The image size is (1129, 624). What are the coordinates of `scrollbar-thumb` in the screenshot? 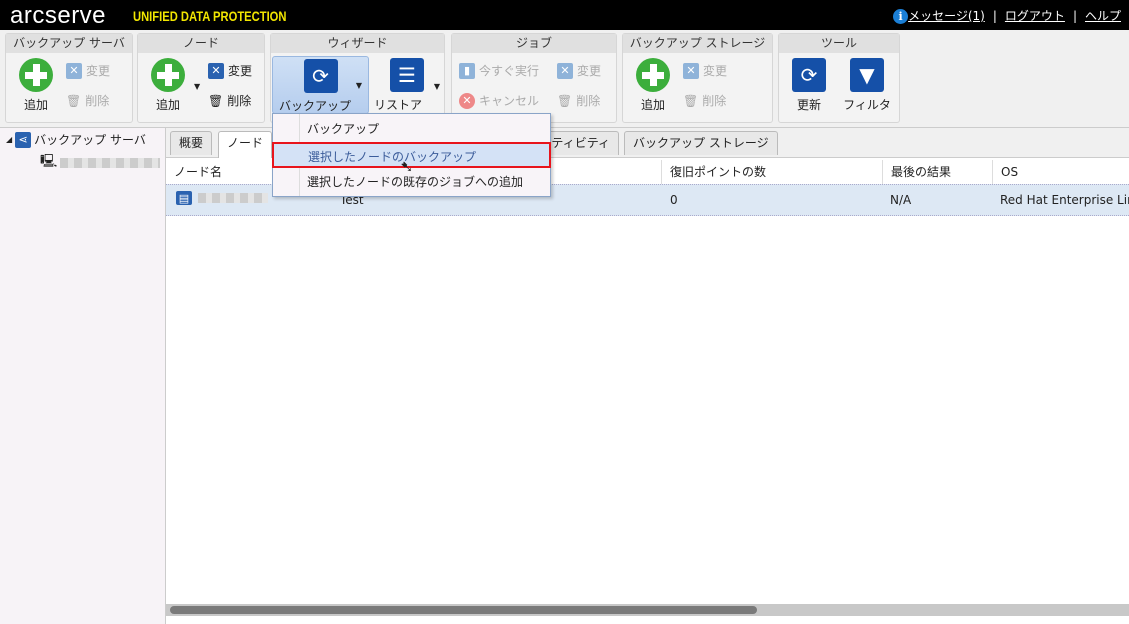 It's located at (463, 610).